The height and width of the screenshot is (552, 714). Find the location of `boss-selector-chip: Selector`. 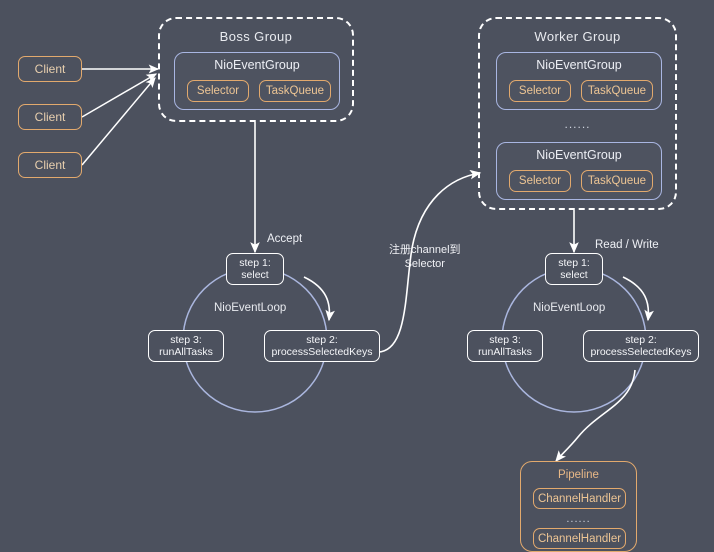

boss-selector-chip: Selector is located at coordinates (218, 91).